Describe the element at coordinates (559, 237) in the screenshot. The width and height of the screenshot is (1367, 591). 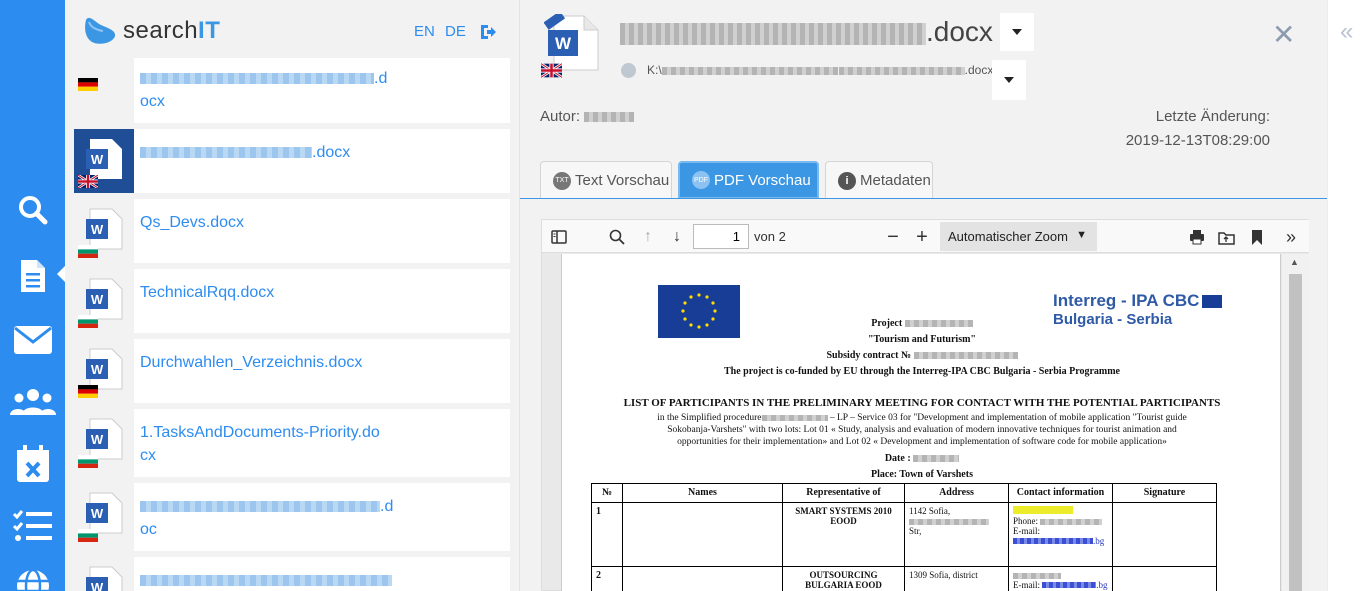
I see `sidebar-toggle-icon` at that location.